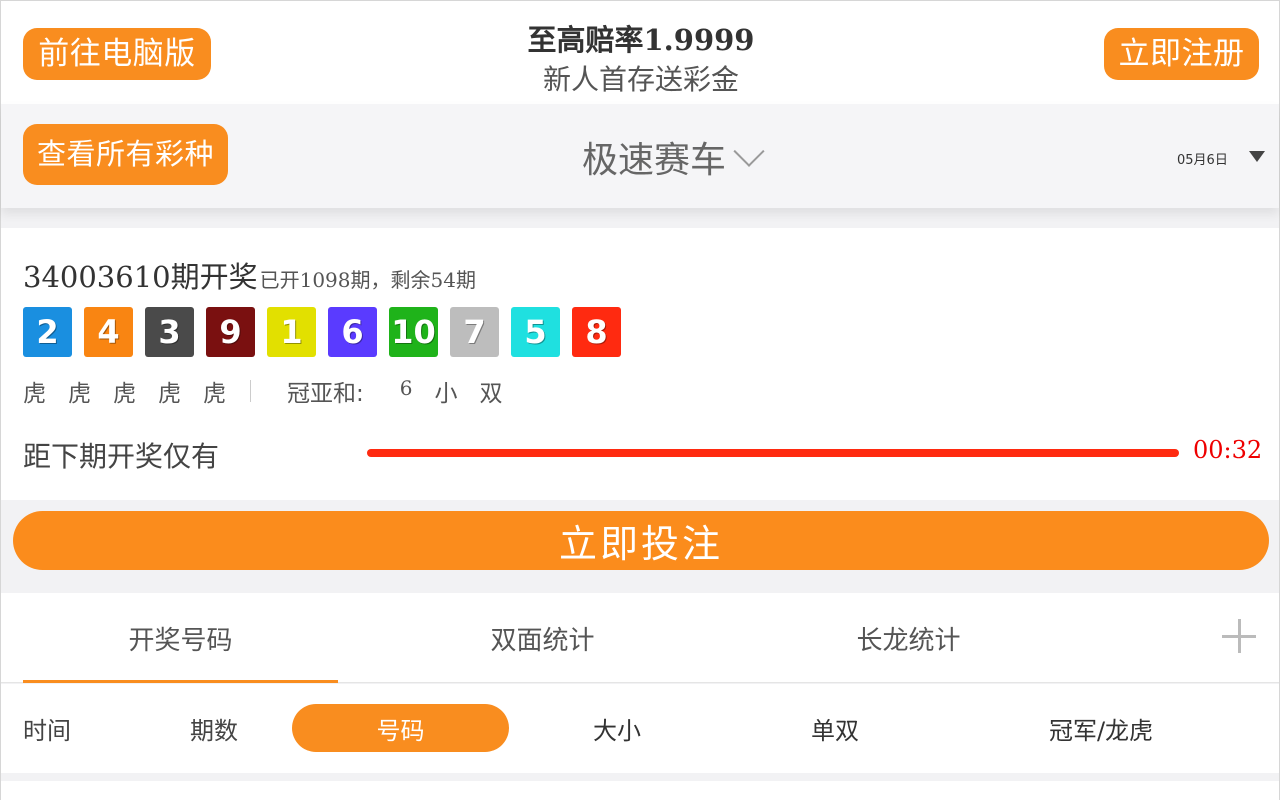 Image resolution: width=1280 pixels, height=800 pixels. What do you see at coordinates (535, 332) in the screenshot?
I see `result-ball: 5` at bounding box center [535, 332].